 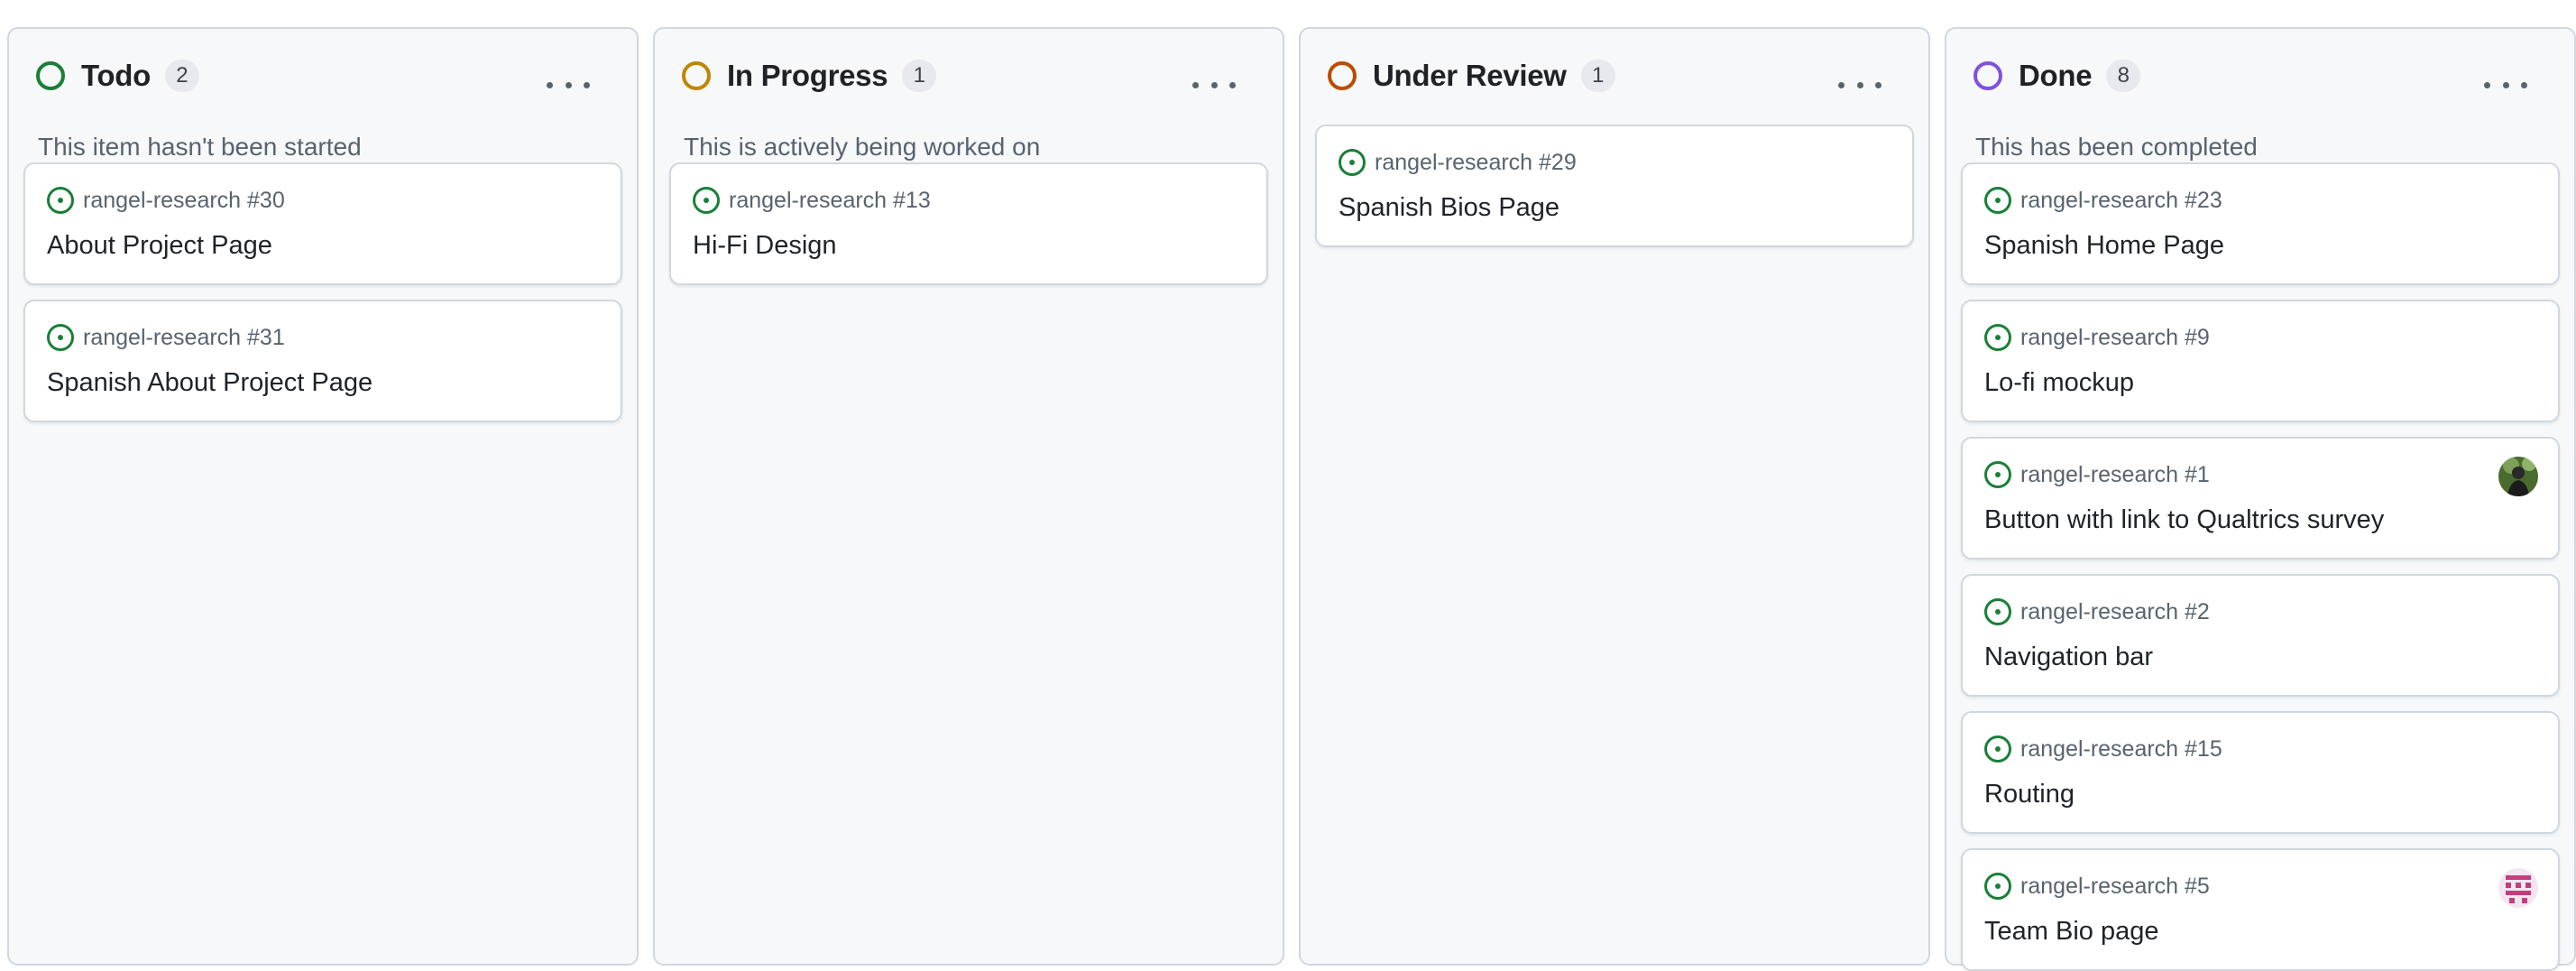 I want to click on card-meta: rangel-research #15, so click(x=2103, y=749).